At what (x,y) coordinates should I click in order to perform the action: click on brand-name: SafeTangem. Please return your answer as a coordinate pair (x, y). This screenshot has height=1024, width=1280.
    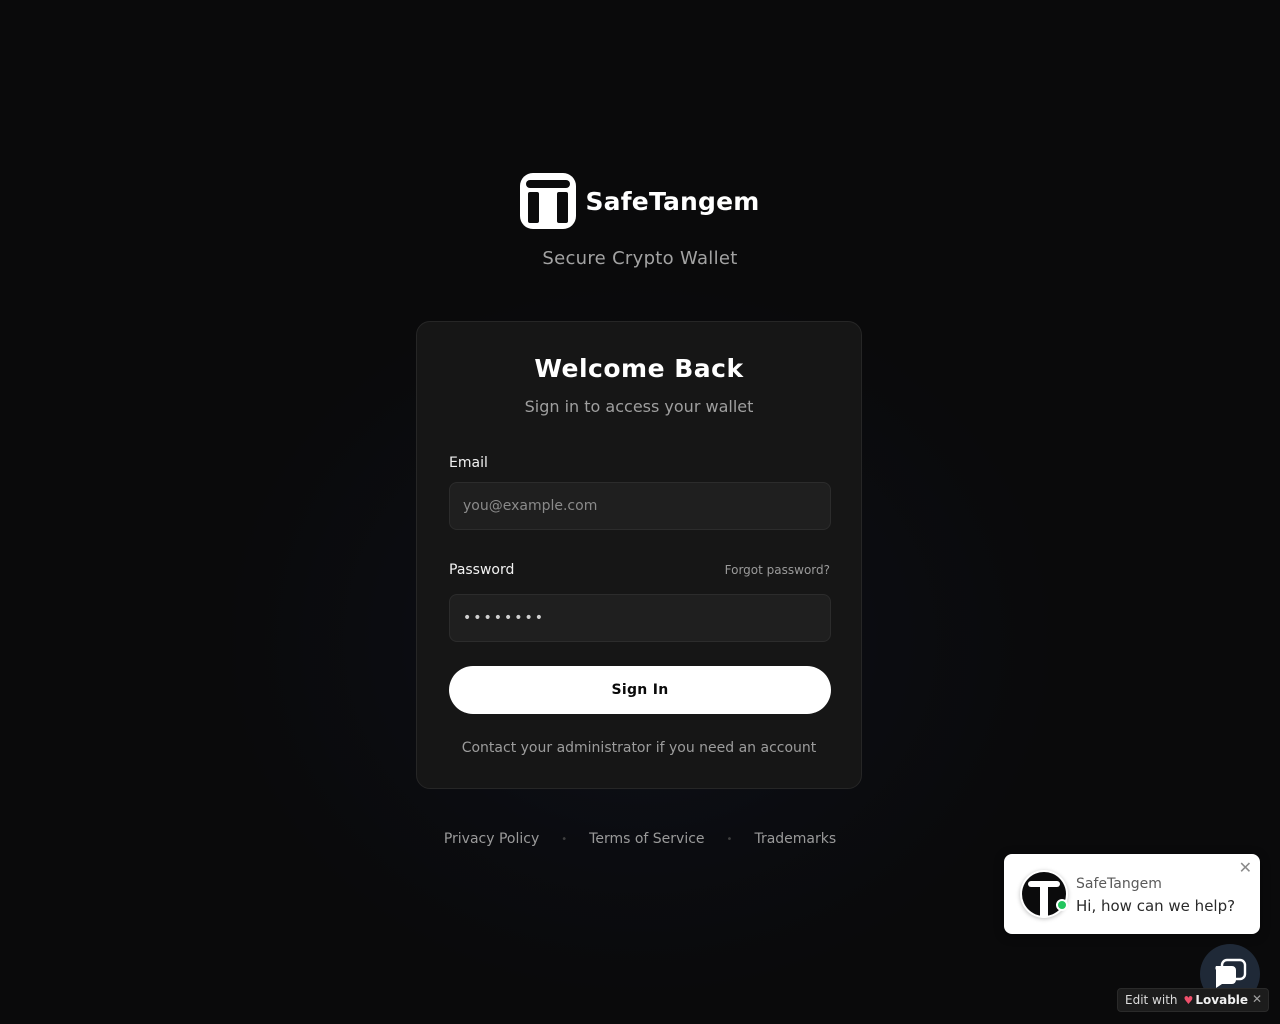
    Looking at the image, I should click on (672, 201).